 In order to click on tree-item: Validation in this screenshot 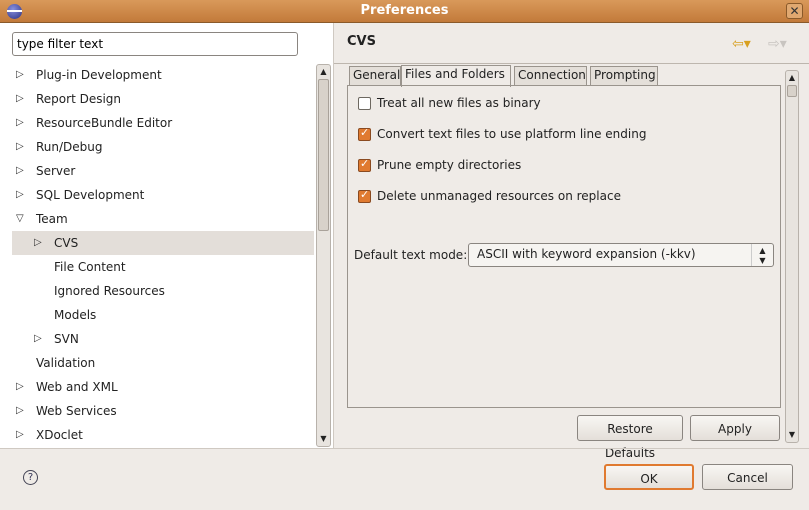, I will do `click(163, 363)`.